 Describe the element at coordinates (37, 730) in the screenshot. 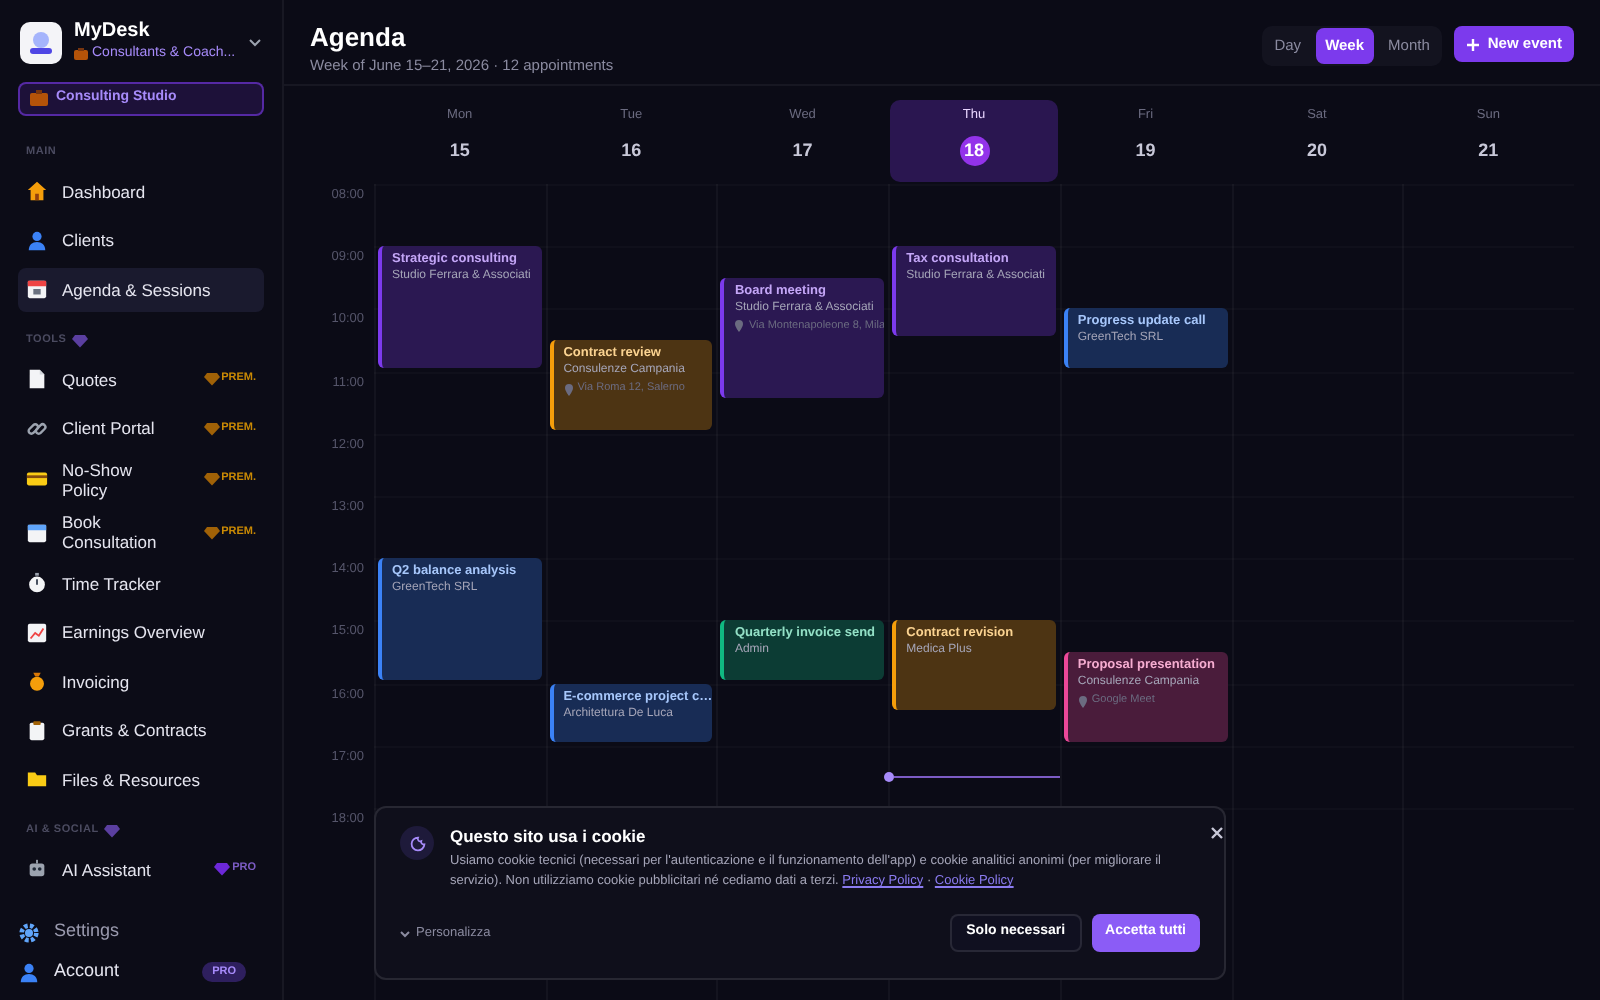

I see `clipboard-icon` at that location.